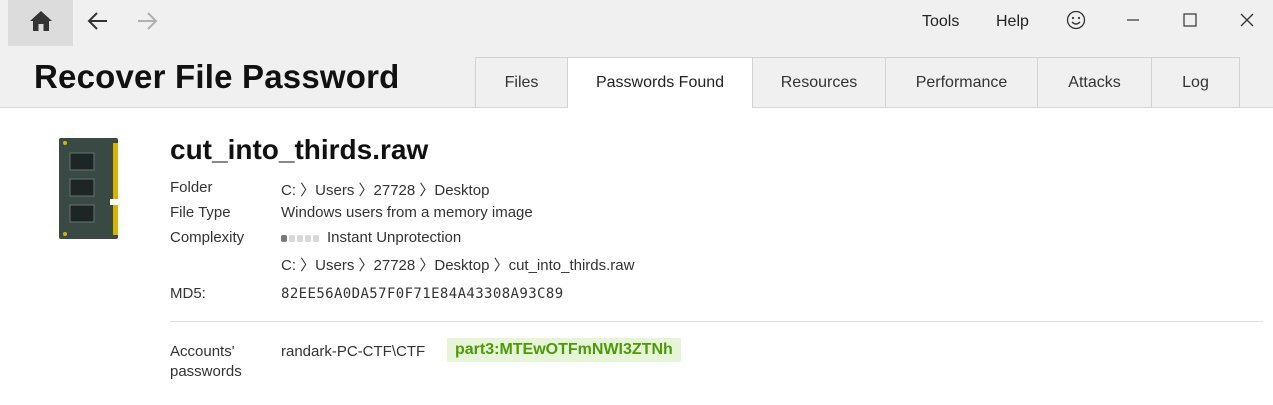  I want to click on app-title: Recover File Password, so click(217, 76).